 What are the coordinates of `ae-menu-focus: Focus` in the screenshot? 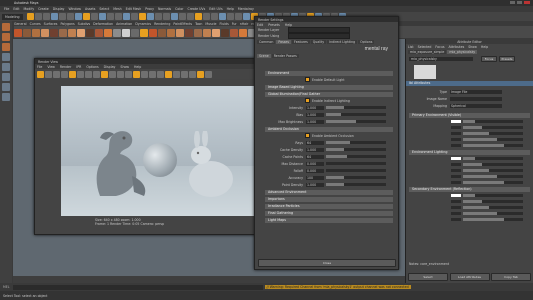 It's located at (439, 47).